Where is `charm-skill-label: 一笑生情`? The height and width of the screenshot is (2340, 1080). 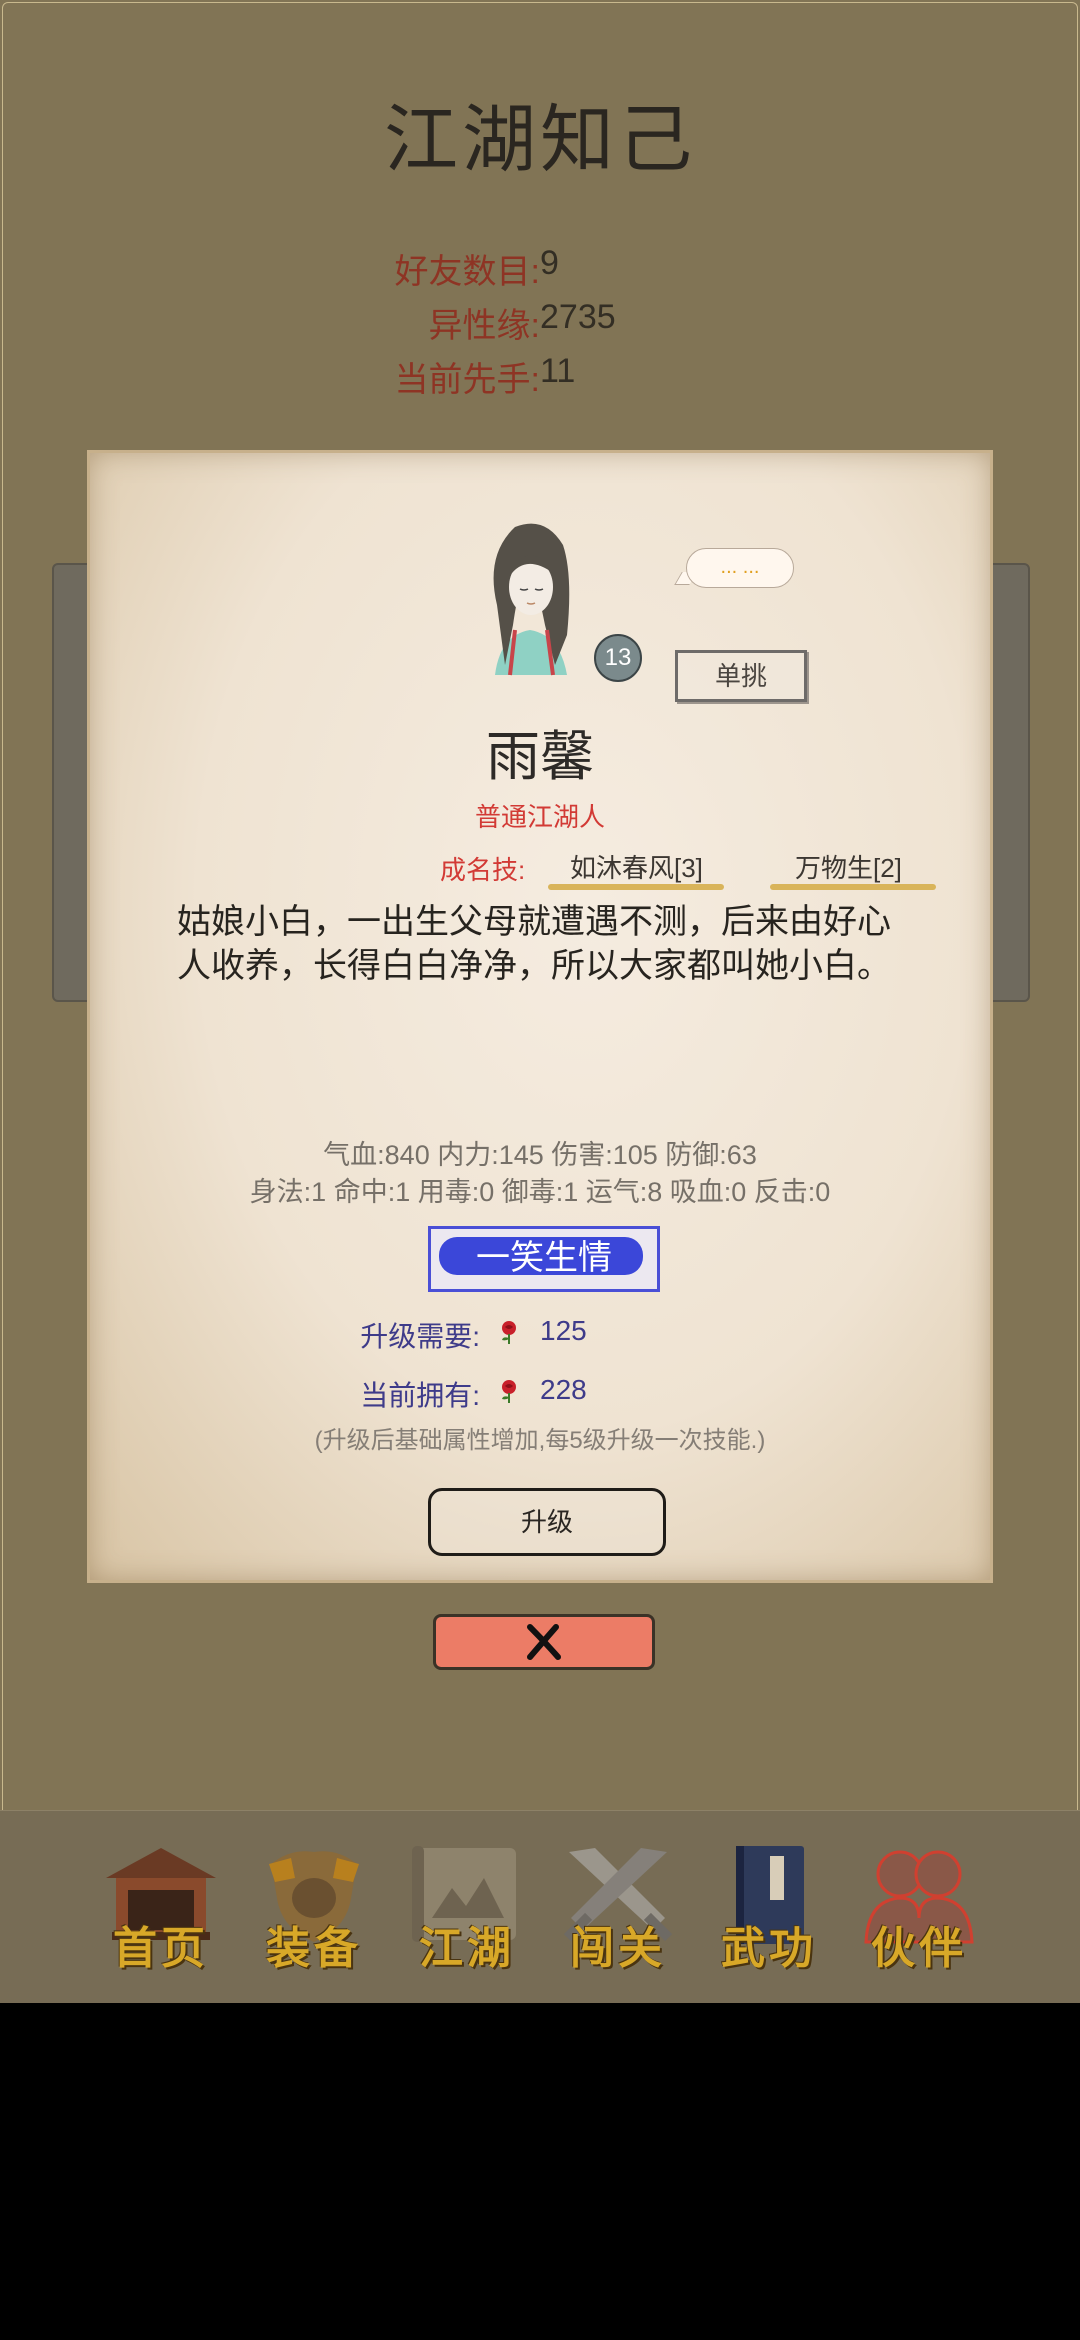
charm-skill-label: 一笑生情 is located at coordinates (544, 1258).